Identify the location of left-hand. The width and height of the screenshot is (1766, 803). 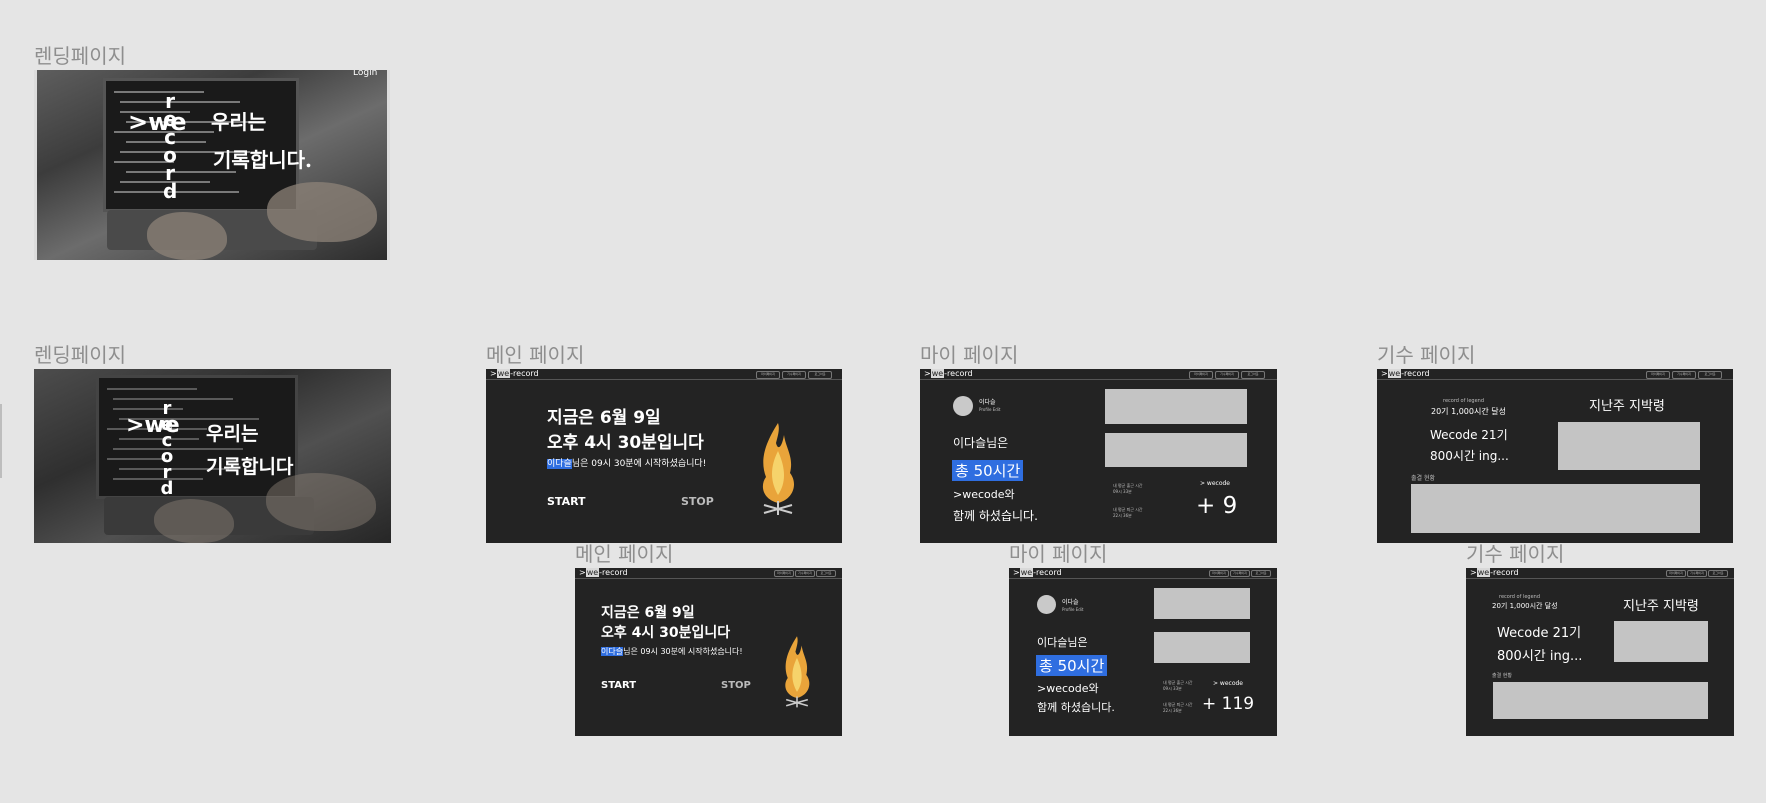
(194, 521).